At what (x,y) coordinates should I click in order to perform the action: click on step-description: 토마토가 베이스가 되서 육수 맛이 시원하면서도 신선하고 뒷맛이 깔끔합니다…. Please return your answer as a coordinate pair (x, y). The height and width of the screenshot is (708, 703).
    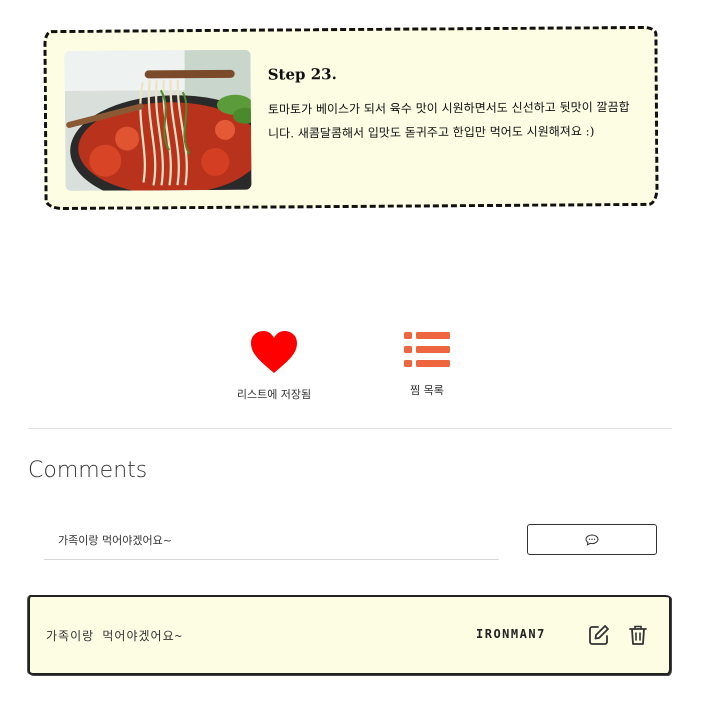
    Looking at the image, I should click on (448, 120).